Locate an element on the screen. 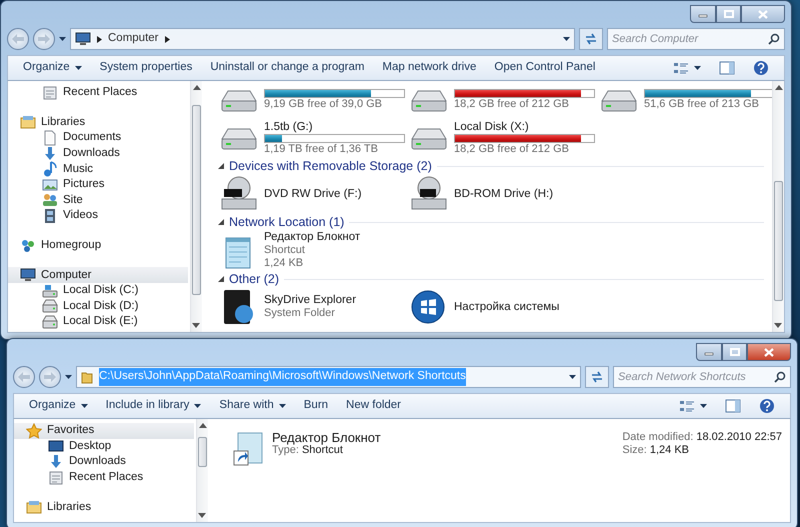  toolbar-button: System properties is located at coordinates (146, 68).